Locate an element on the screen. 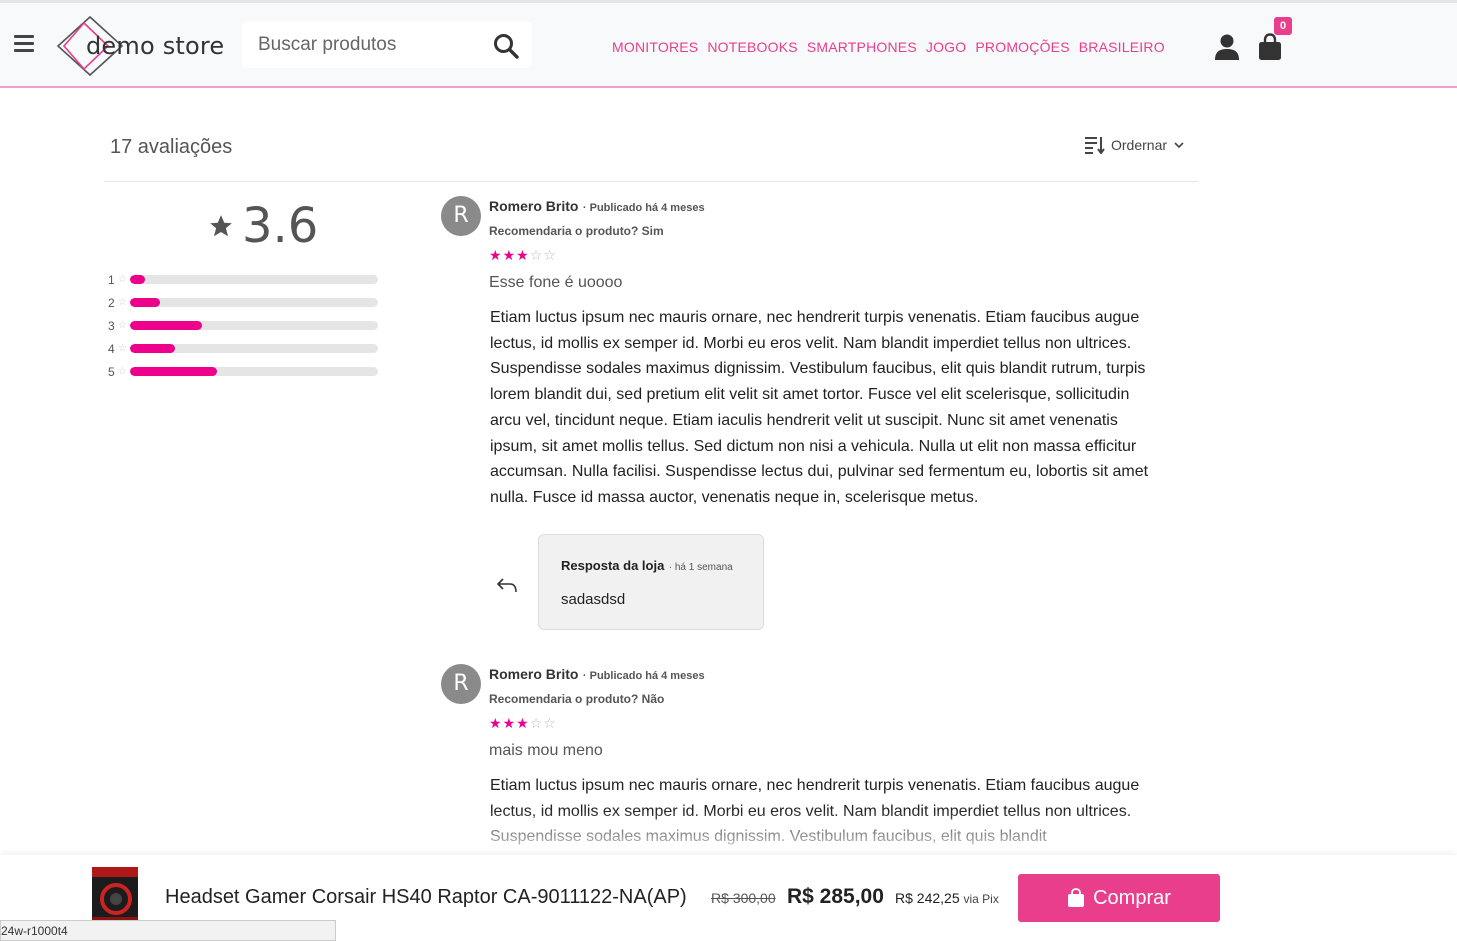 The width and height of the screenshot is (1457, 941). search-icon is located at coordinates (506, 46).